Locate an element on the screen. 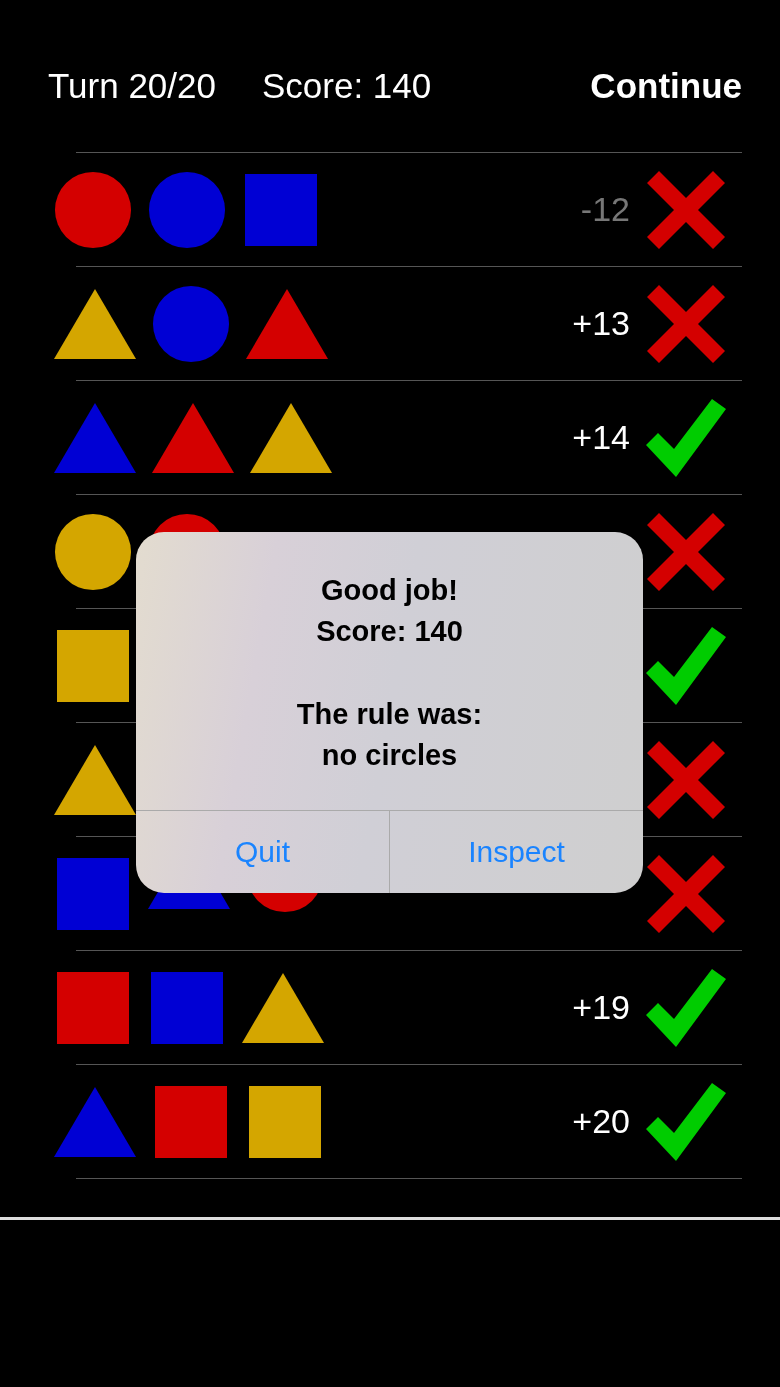 Image resolution: width=780 pixels, height=1387 pixels. alert-title: Good job! is located at coordinates (389, 590).